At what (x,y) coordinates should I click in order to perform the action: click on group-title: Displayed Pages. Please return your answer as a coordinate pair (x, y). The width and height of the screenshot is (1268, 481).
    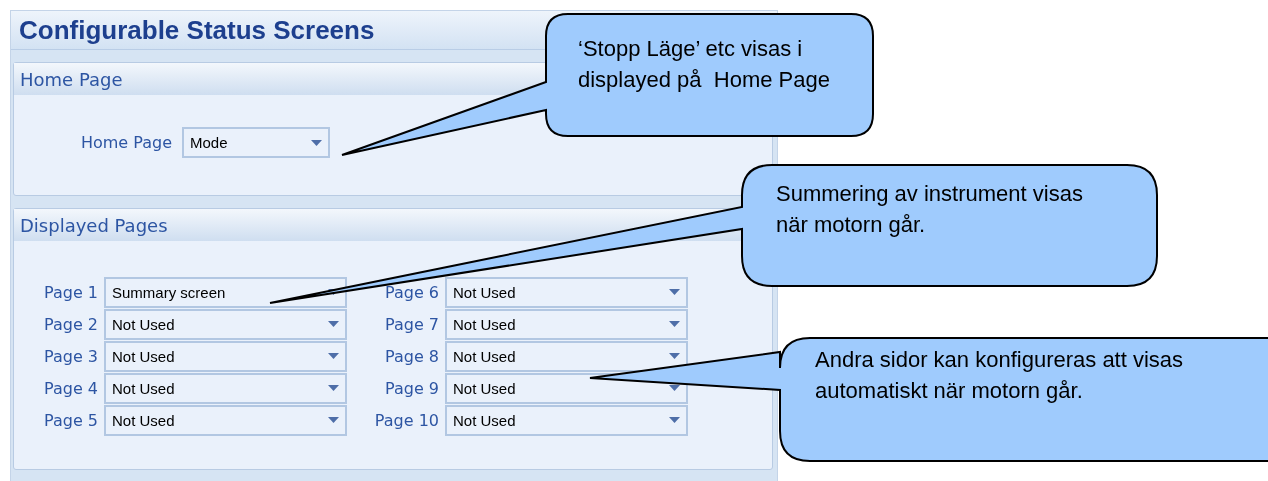
    Looking at the image, I should click on (94, 225).